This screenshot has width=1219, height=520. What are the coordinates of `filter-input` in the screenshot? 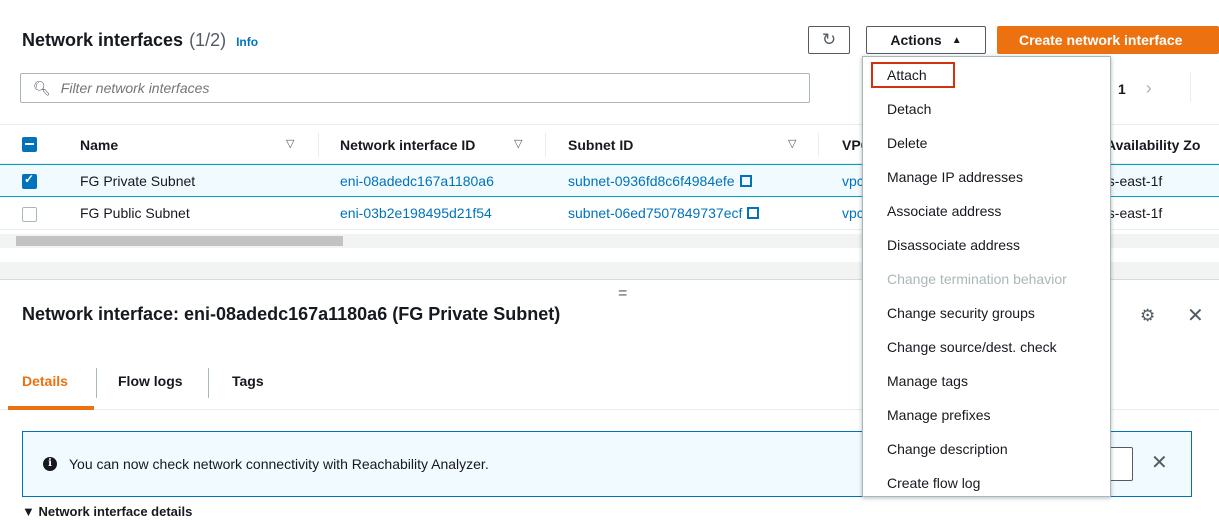 It's located at (410, 88).